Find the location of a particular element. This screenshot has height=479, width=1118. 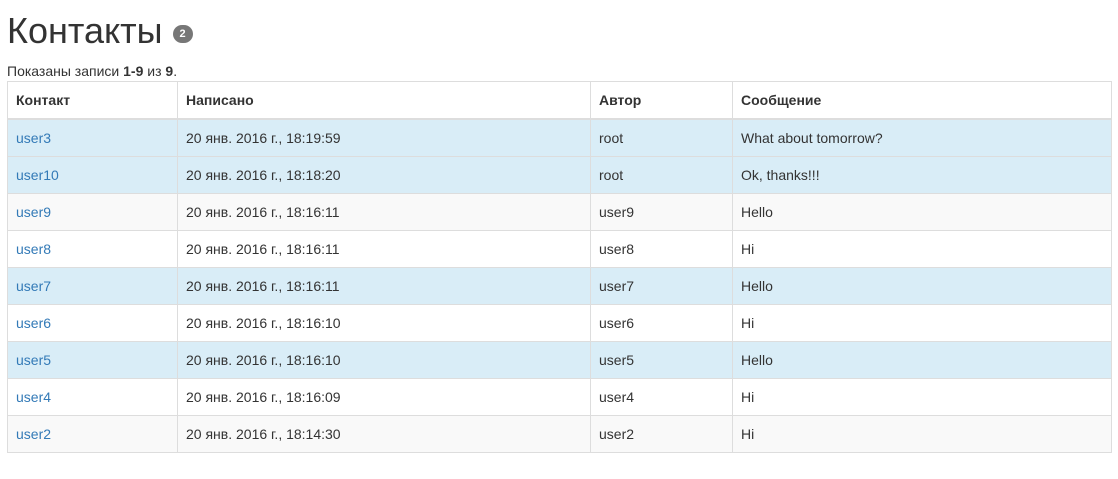

summary-range: 1-9 is located at coordinates (133, 71).